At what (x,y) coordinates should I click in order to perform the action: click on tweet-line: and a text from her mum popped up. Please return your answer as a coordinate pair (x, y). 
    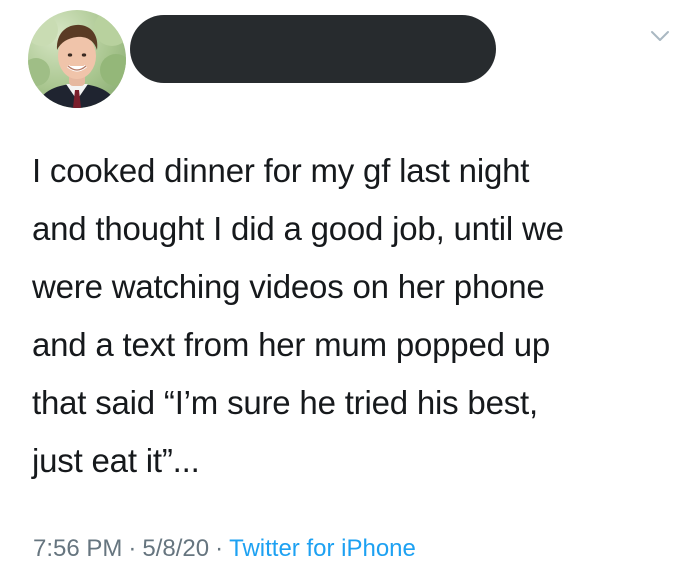
    Looking at the image, I should click on (291, 344).